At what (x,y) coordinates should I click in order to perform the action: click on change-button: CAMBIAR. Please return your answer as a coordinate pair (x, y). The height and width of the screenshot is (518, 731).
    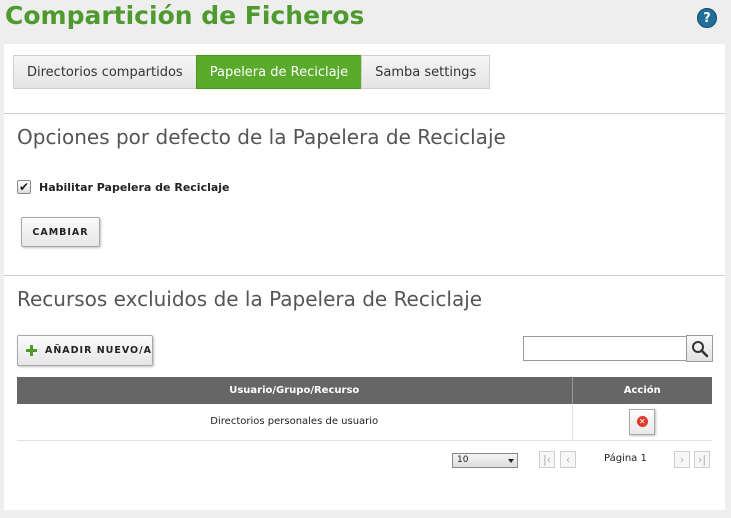
    Looking at the image, I should click on (60, 232).